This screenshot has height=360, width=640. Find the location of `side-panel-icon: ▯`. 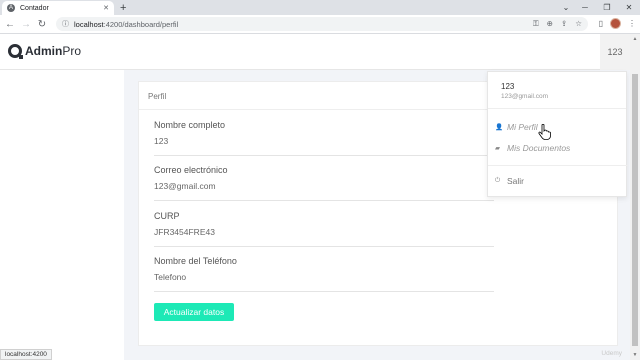

side-panel-icon: ▯ is located at coordinates (601, 23).